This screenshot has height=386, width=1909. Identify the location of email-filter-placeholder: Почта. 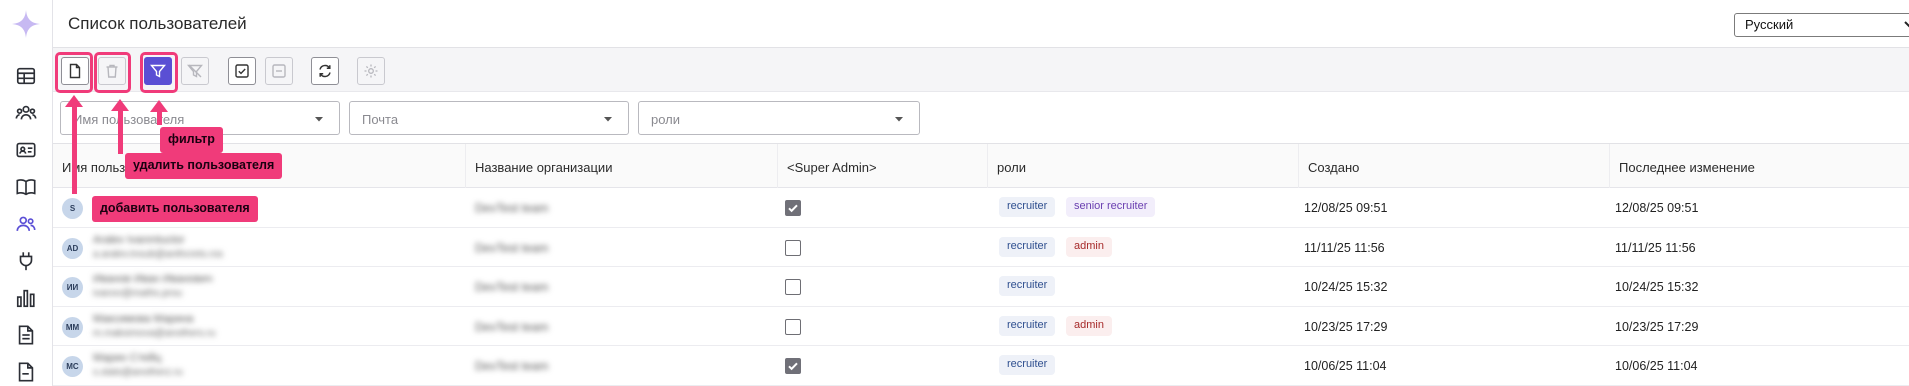
(380, 119).